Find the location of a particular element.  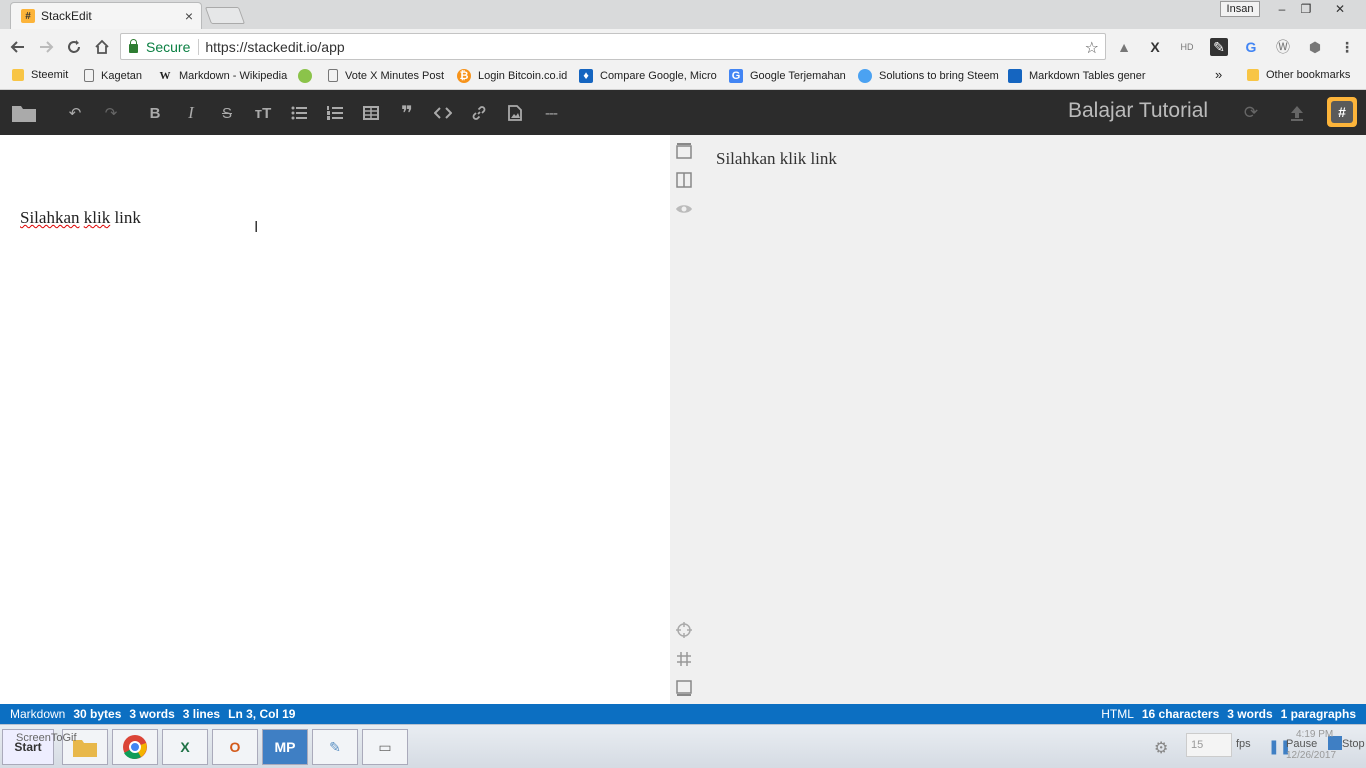

outlook-taskbar-icon: O is located at coordinates (235, 747).